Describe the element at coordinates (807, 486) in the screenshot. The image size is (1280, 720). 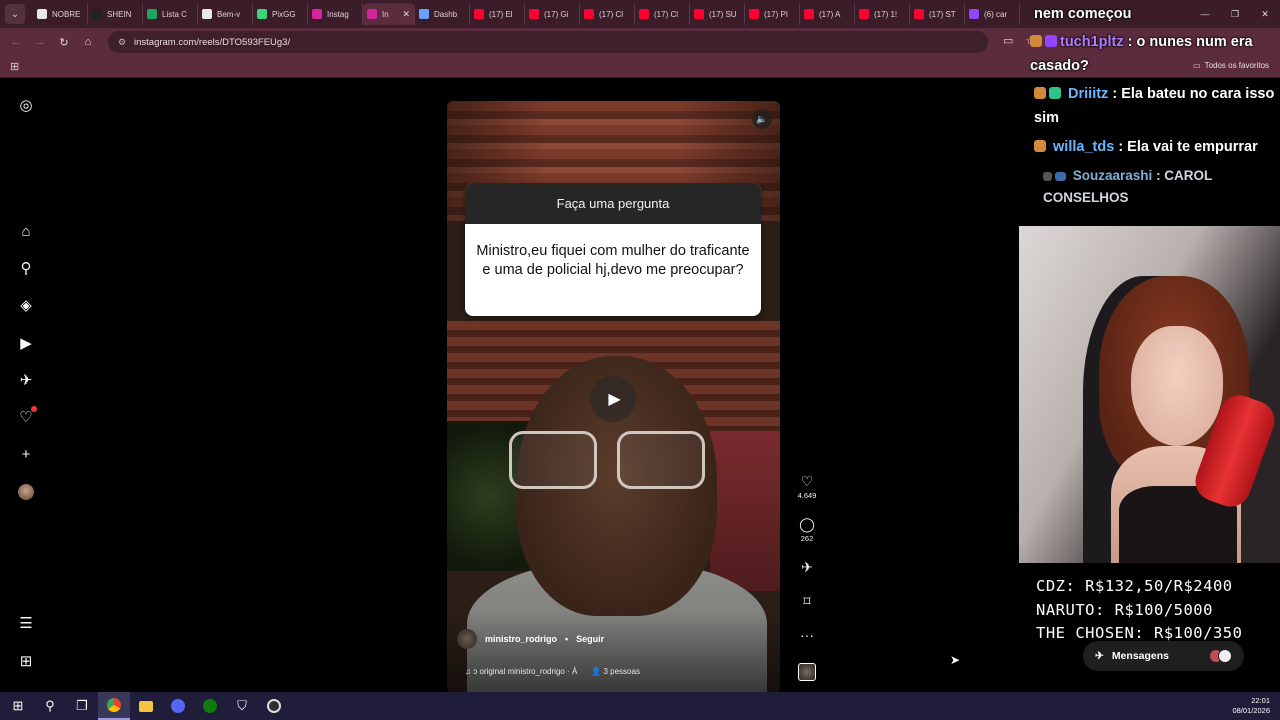
I see `like-button: ♡ 4.649` at that location.